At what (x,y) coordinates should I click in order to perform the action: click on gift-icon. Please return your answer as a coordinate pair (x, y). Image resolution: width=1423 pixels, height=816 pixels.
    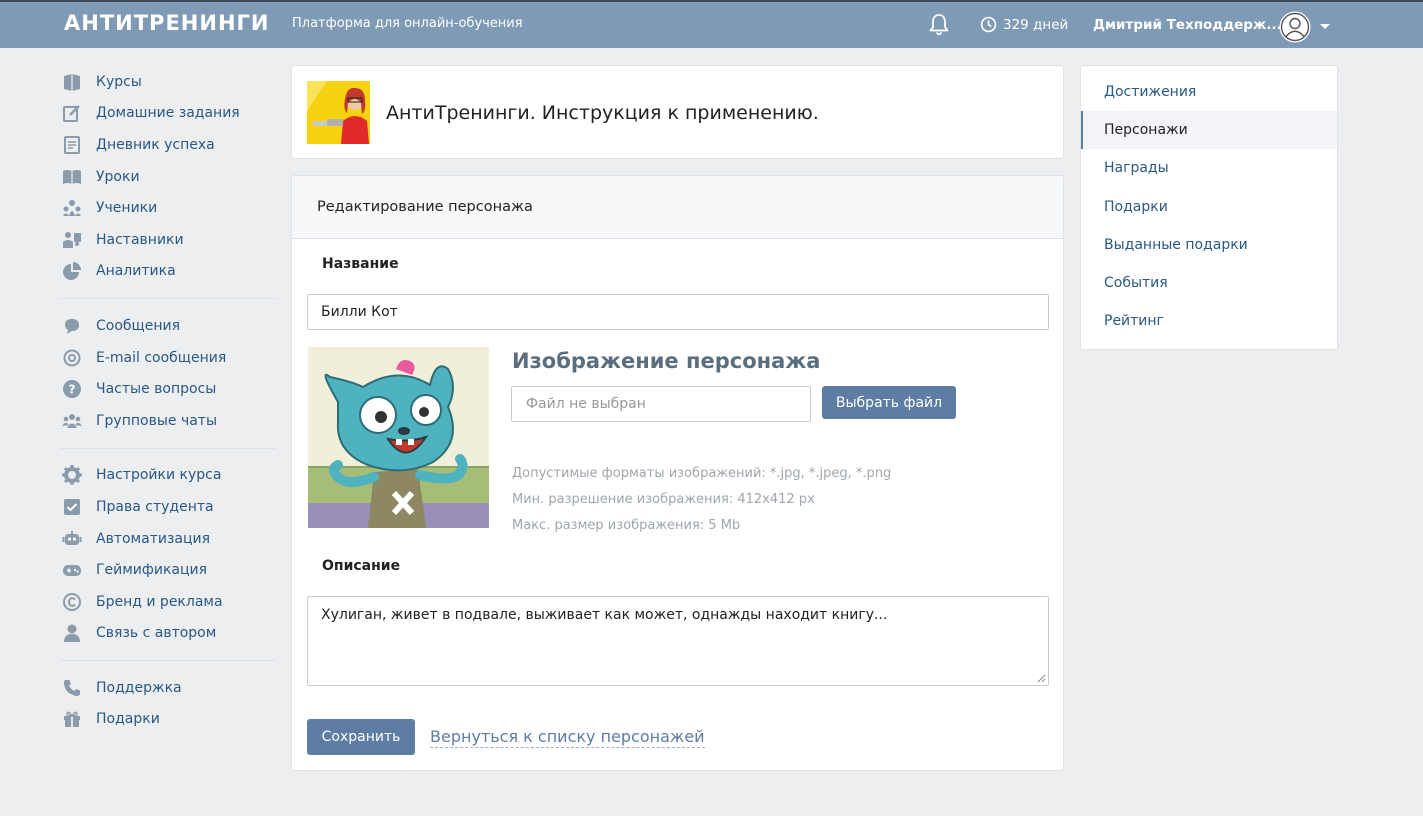
    Looking at the image, I should click on (72, 719).